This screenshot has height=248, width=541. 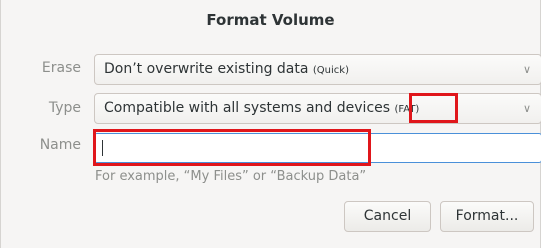 I want to click on name-hint: For example, “My Files” or “Backup Data”, so click(x=231, y=176).